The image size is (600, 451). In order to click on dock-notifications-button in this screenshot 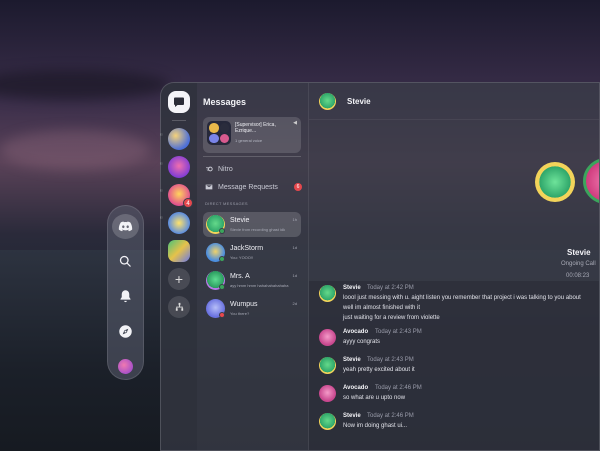, I will do `click(125, 296)`.